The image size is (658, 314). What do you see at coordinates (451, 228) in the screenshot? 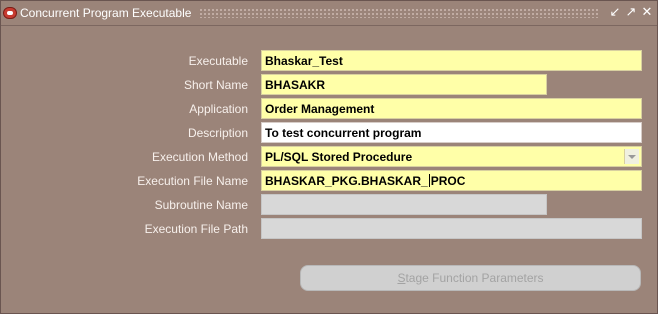
I see `execution-file-path-field` at bounding box center [451, 228].